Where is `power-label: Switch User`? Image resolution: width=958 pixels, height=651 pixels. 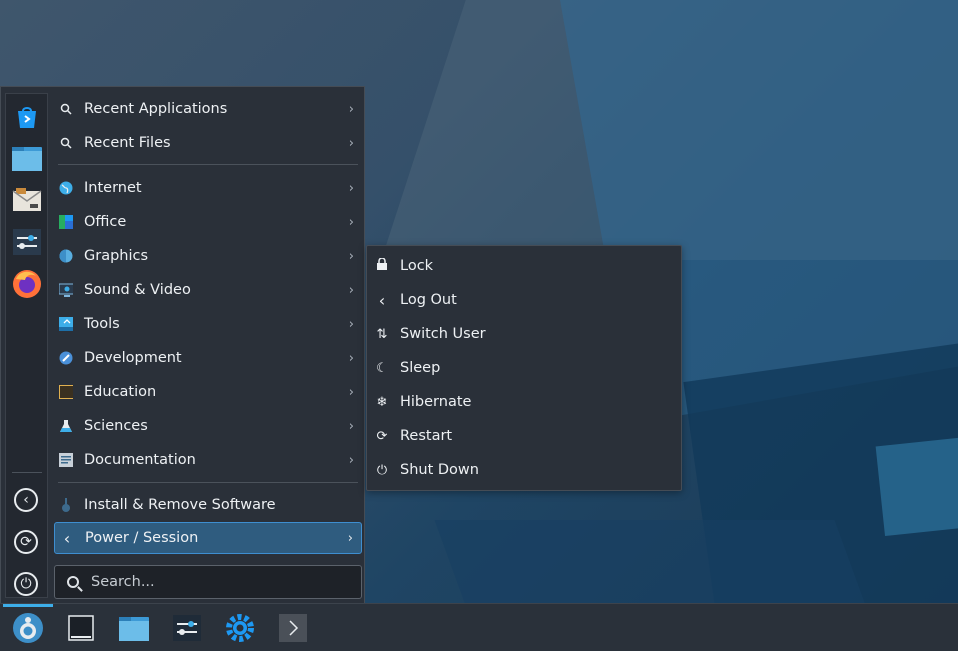 power-label: Switch User is located at coordinates (443, 334).